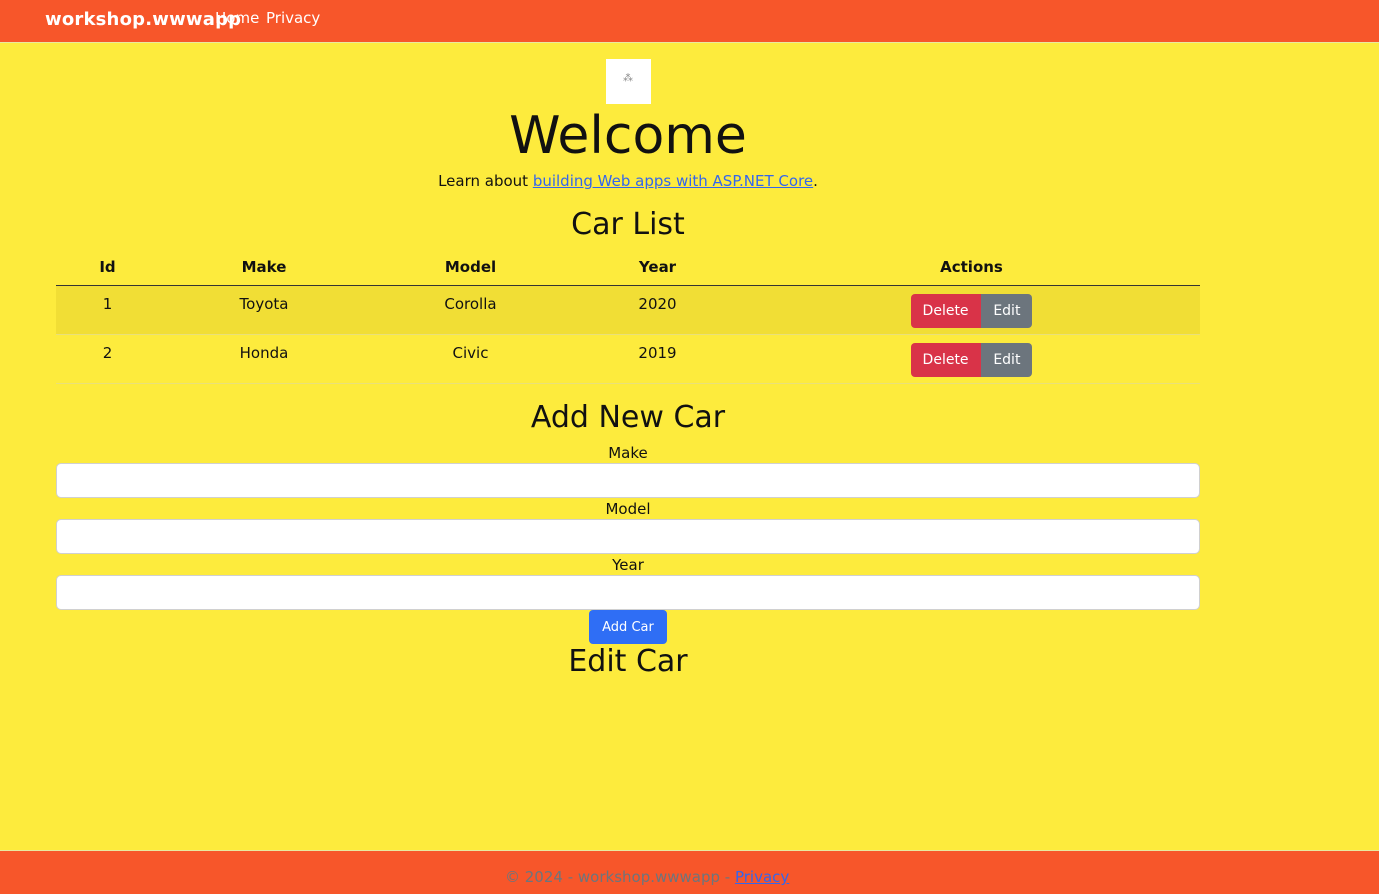  I want to click on table-row: 1 Toyota Corolla 2020 Delete Edit, so click(628, 310).